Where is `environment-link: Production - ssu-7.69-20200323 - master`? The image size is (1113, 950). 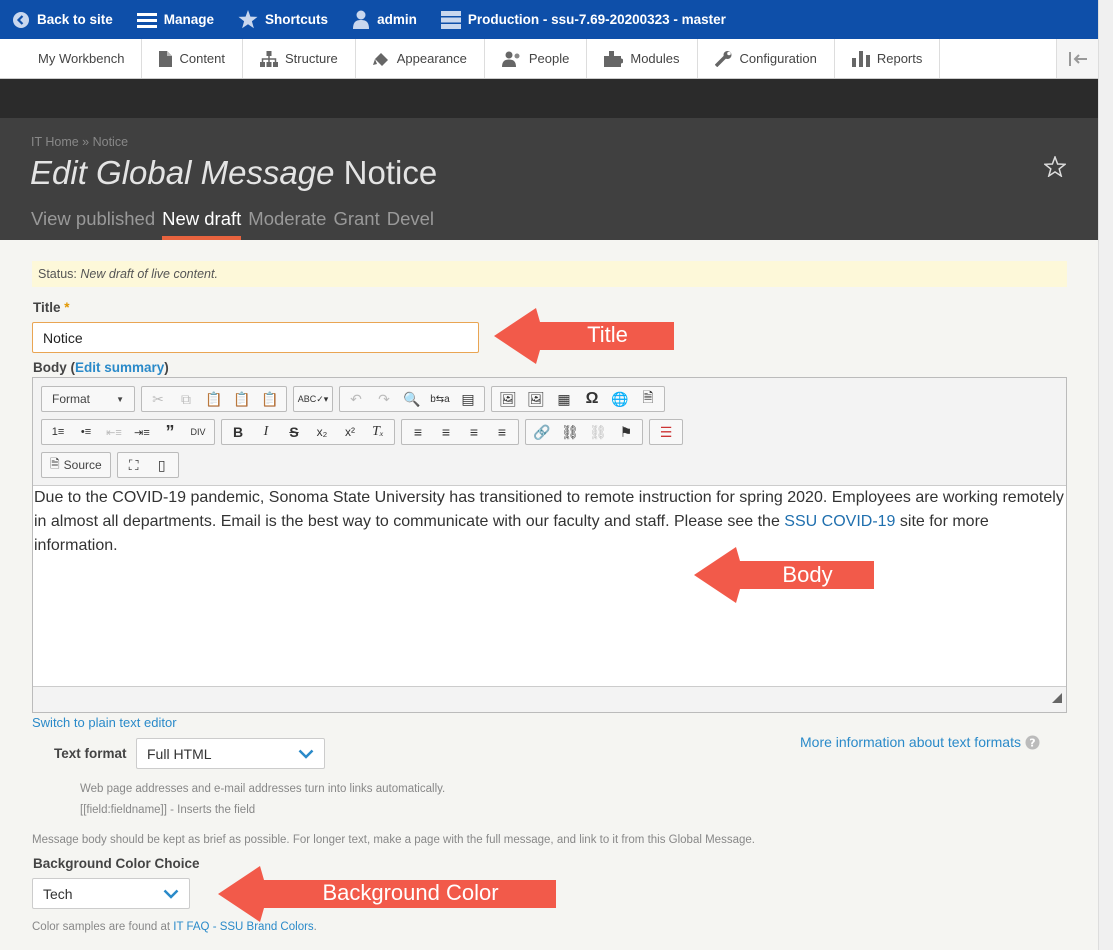
environment-link: Production - ssu-7.69-20200323 - master is located at coordinates (583, 19).